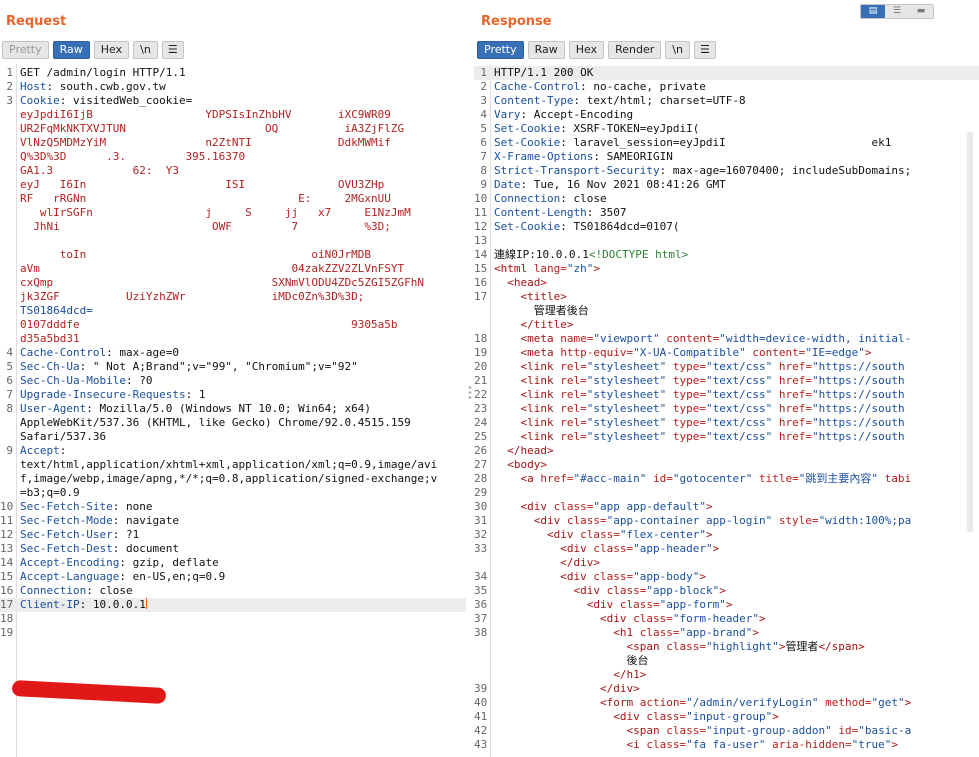 The image size is (979, 757). I want to click on code-line: 26 </head>, so click(726, 451).